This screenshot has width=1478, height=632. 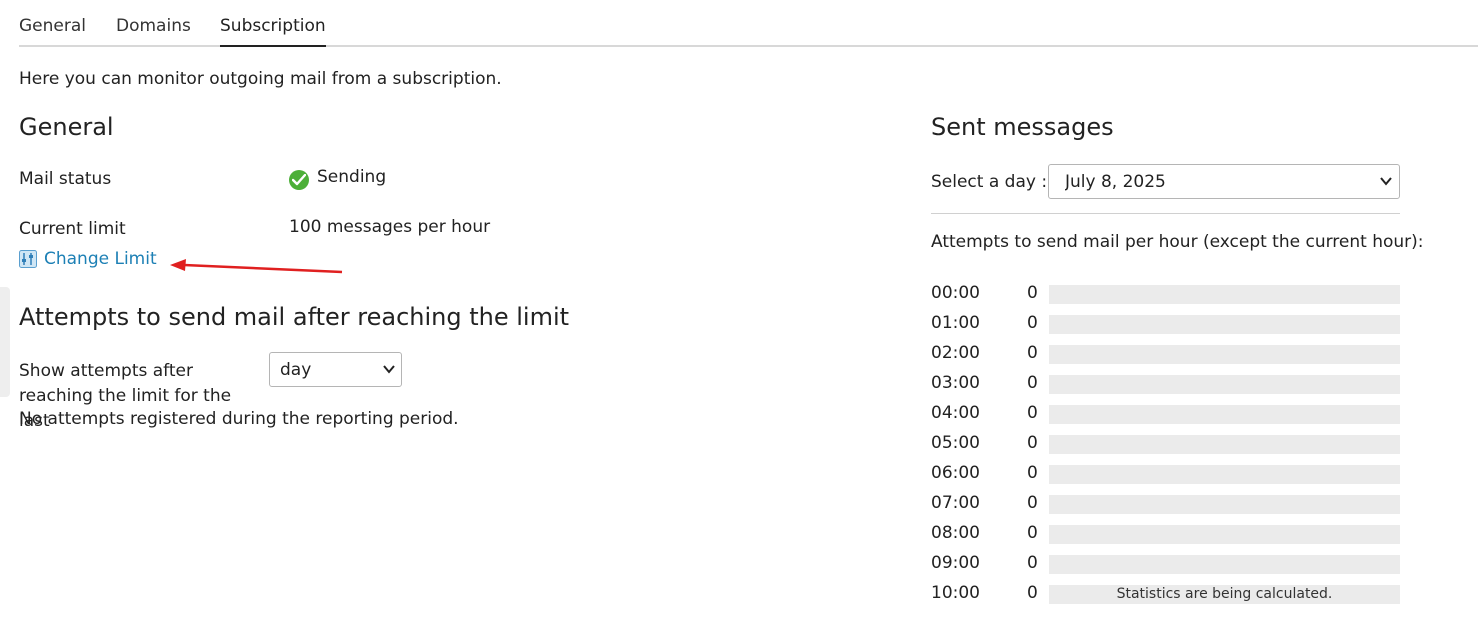 I want to click on tab-domains: Domains, so click(x=153, y=31).